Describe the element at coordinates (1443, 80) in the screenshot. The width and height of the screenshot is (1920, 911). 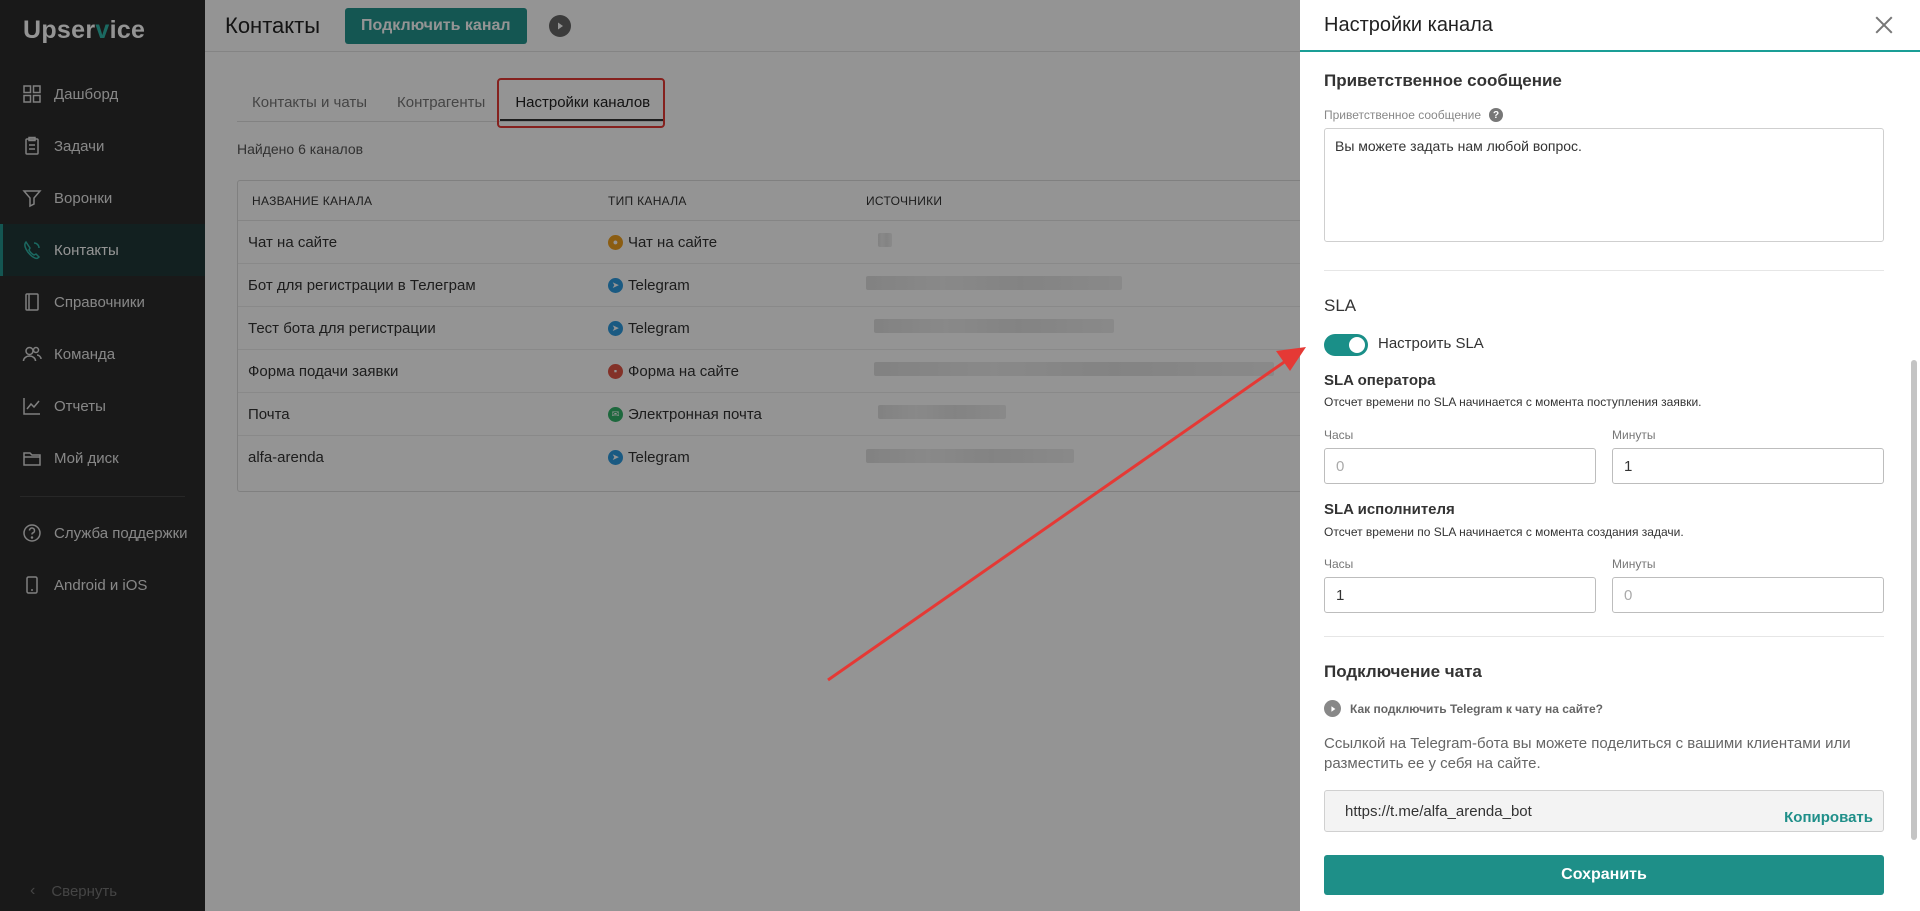
I see `greeting-section-title: Приветственное сообщение` at that location.